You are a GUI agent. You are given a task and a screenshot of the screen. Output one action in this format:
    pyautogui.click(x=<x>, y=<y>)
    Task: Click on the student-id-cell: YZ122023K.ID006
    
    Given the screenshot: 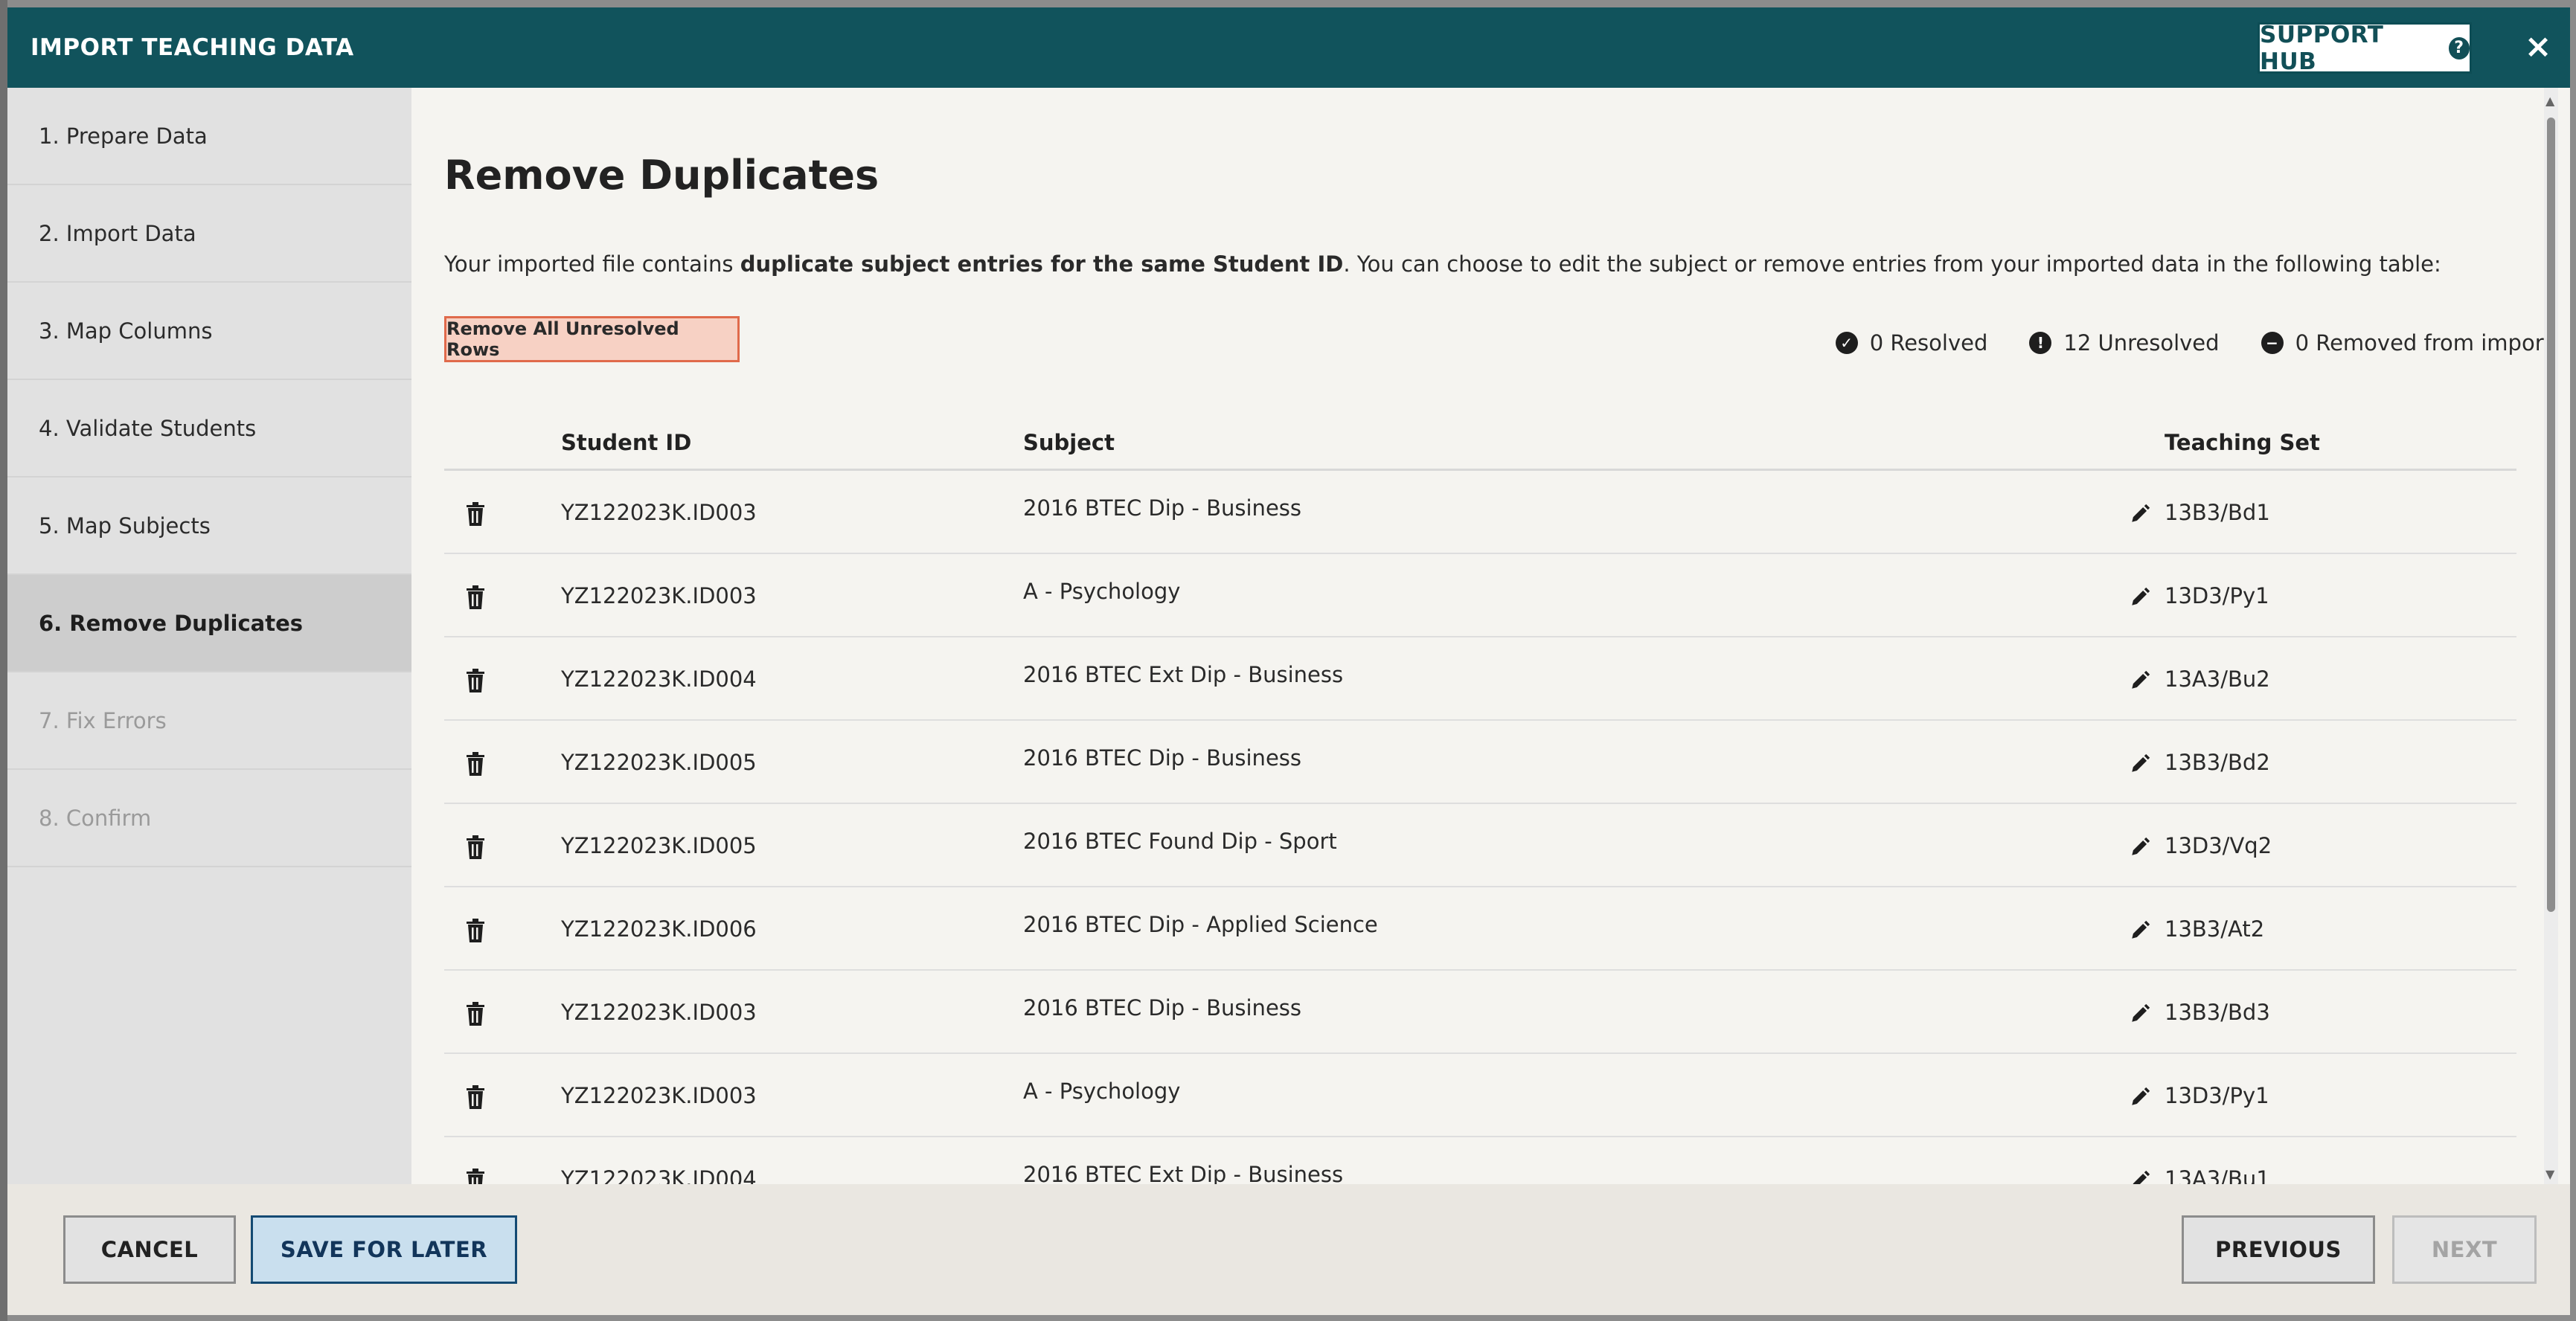 What is the action you would take?
    pyautogui.click(x=659, y=929)
    